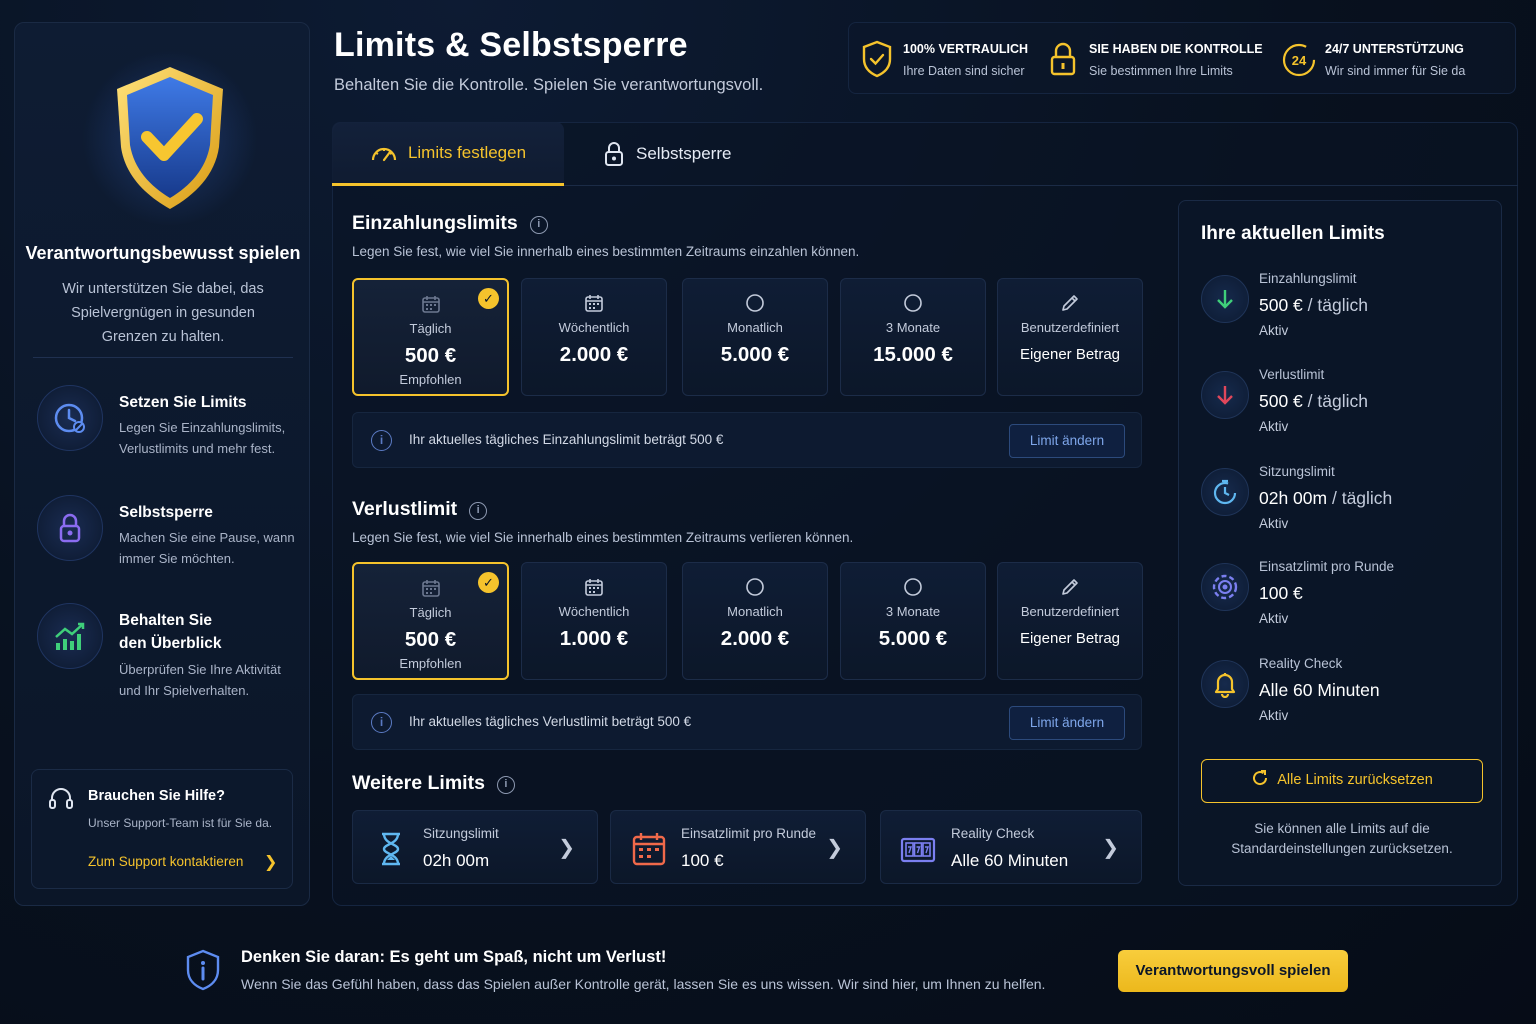  I want to click on value-text: Alle 60 Minuten, so click(1319, 690).